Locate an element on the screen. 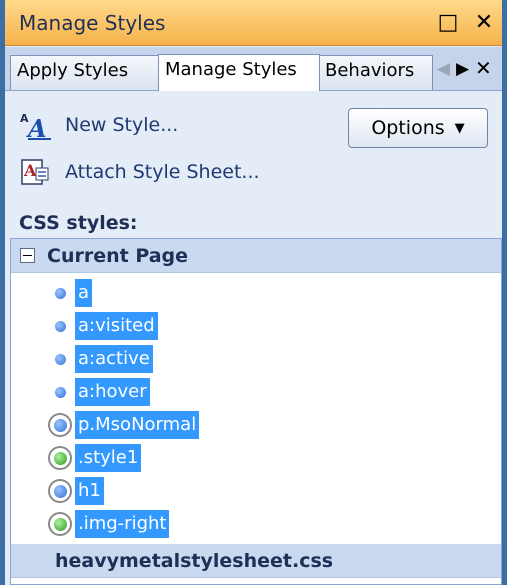 This screenshot has height=585, width=507. close-icon: ✕ is located at coordinates (484, 23).